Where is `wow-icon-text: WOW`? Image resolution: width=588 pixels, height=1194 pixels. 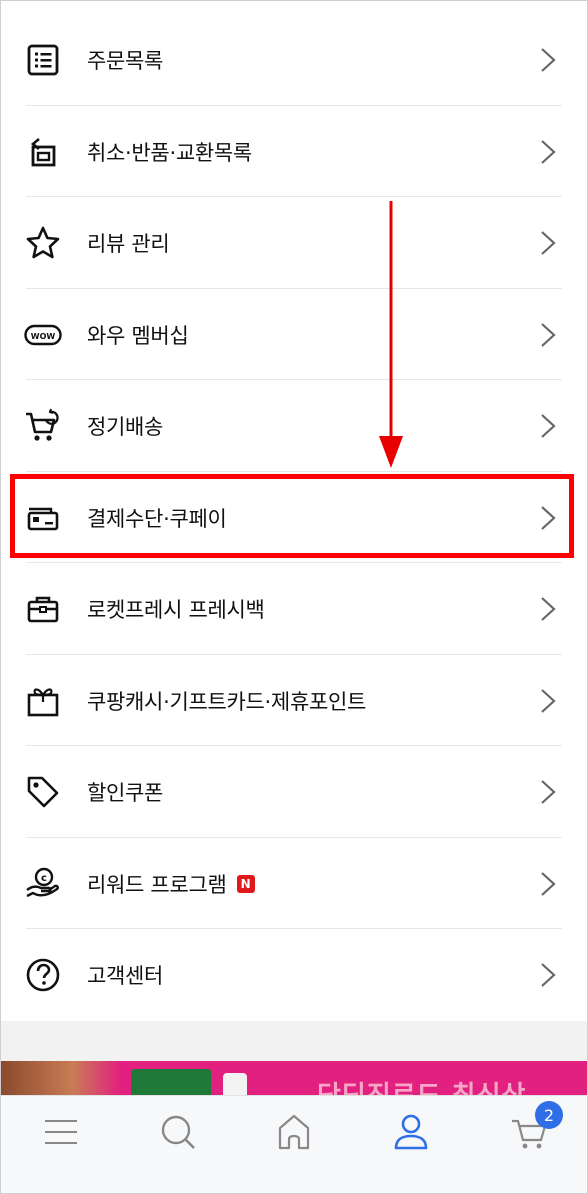
wow-icon-text: WOW is located at coordinates (43, 336).